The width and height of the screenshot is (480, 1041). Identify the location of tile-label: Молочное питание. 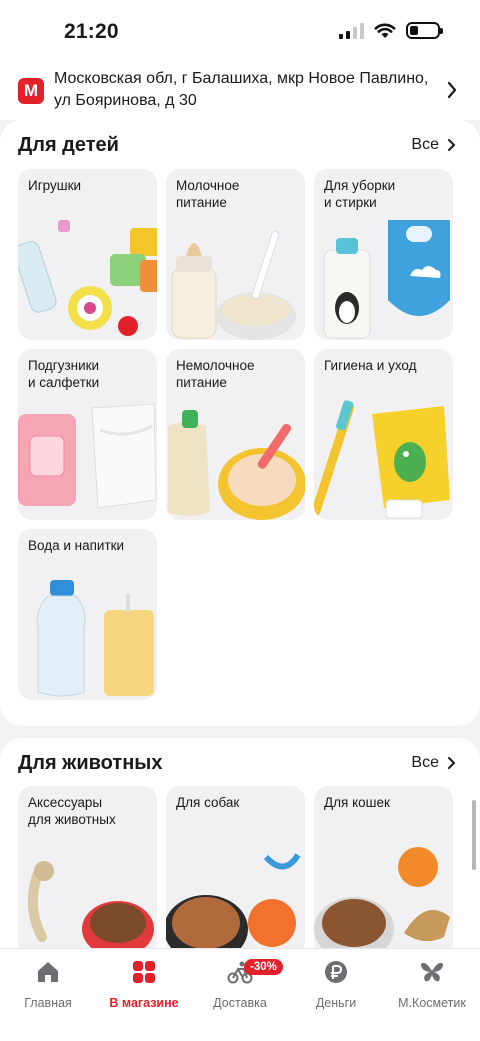
(208, 194).